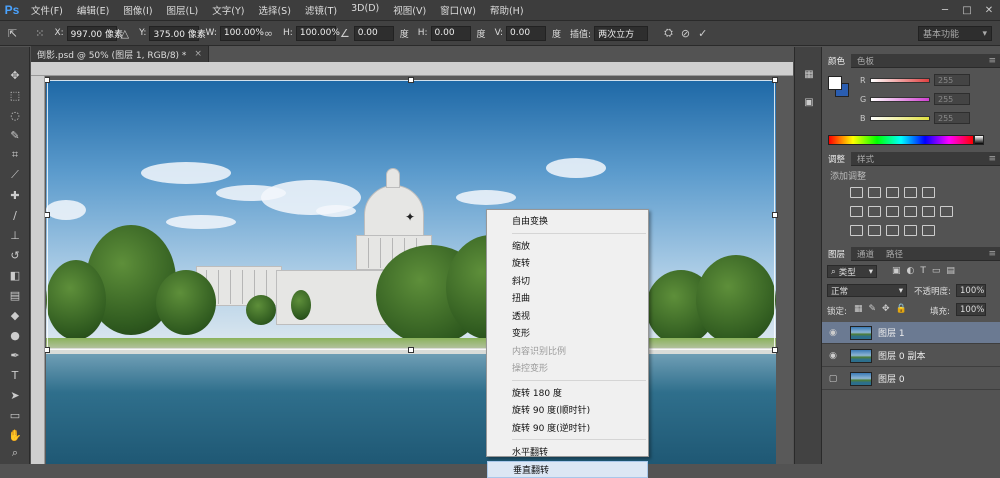  What do you see at coordinates (867, 290) in the screenshot?
I see `blend-mode-select: 正常 ▾` at bounding box center [867, 290].